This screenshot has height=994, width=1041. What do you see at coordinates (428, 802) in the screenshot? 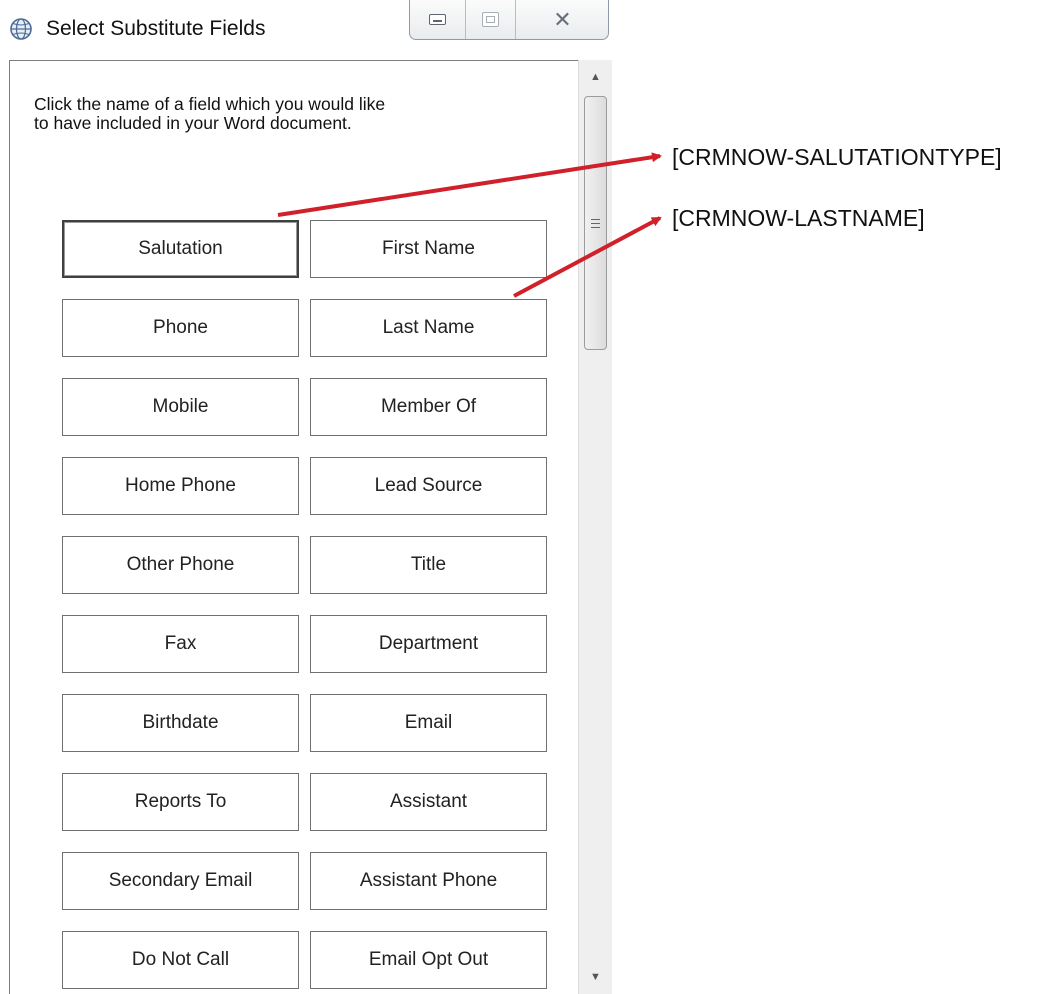
I see `field-button-assistant: Assistant` at bounding box center [428, 802].